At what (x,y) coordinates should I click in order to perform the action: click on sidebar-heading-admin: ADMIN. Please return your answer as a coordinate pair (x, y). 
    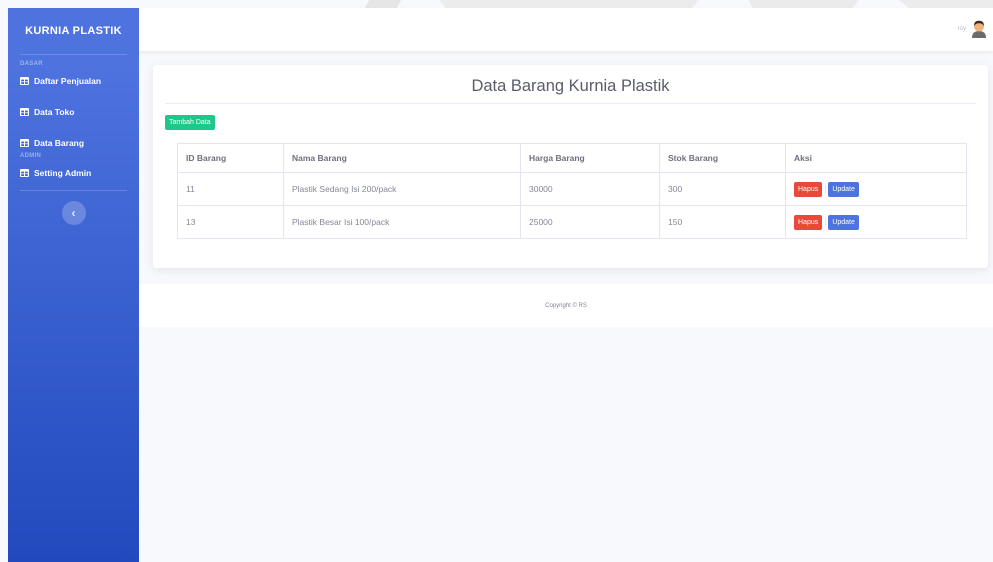
    Looking at the image, I should click on (31, 156).